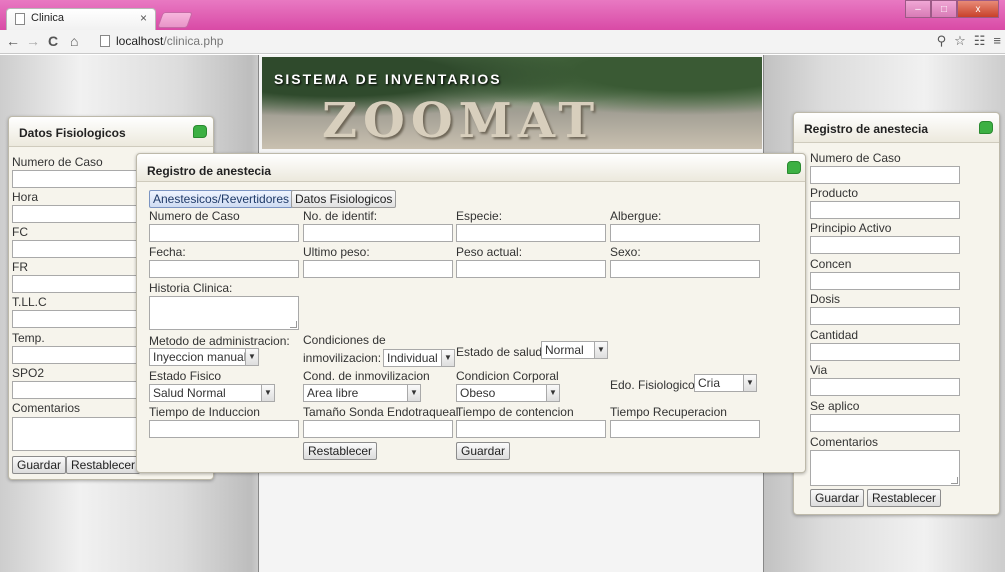 The image size is (1005, 572). I want to click on edo-fisiologico-select: Cria ▼, so click(725, 383).